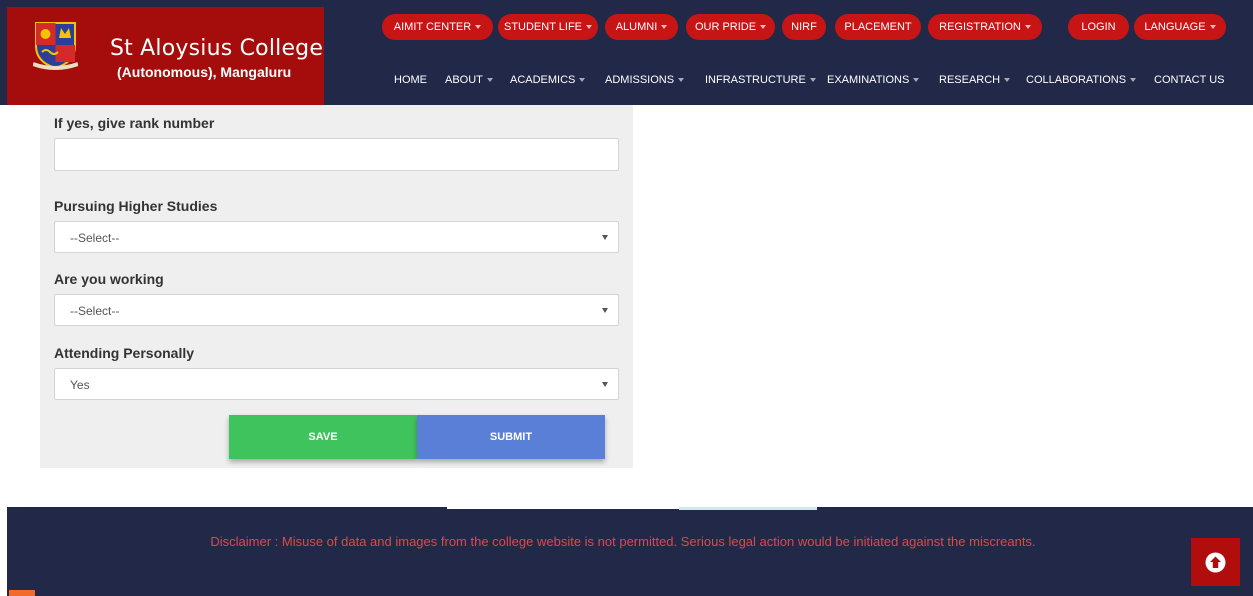 This screenshot has height=596, width=1253. I want to click on working-label: Are you working, so click(109, 279).